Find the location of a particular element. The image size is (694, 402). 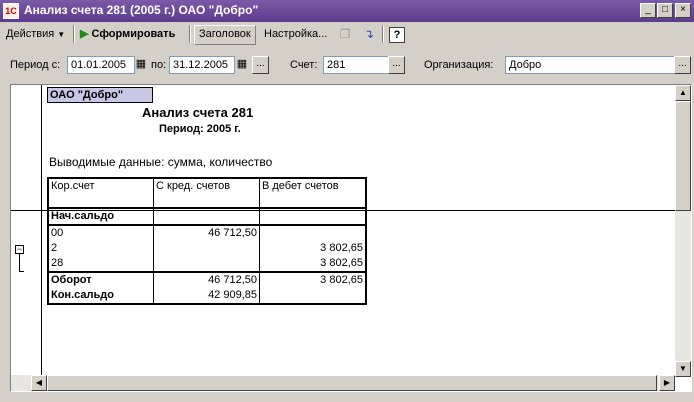

table-row: Кон.сальдо 42 909,85 is located at coordinates (207, 296).